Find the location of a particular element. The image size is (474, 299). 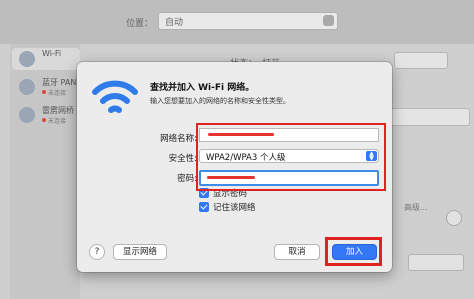

remember-network-label: 记住该网络 is located at coordinates (234, 207).